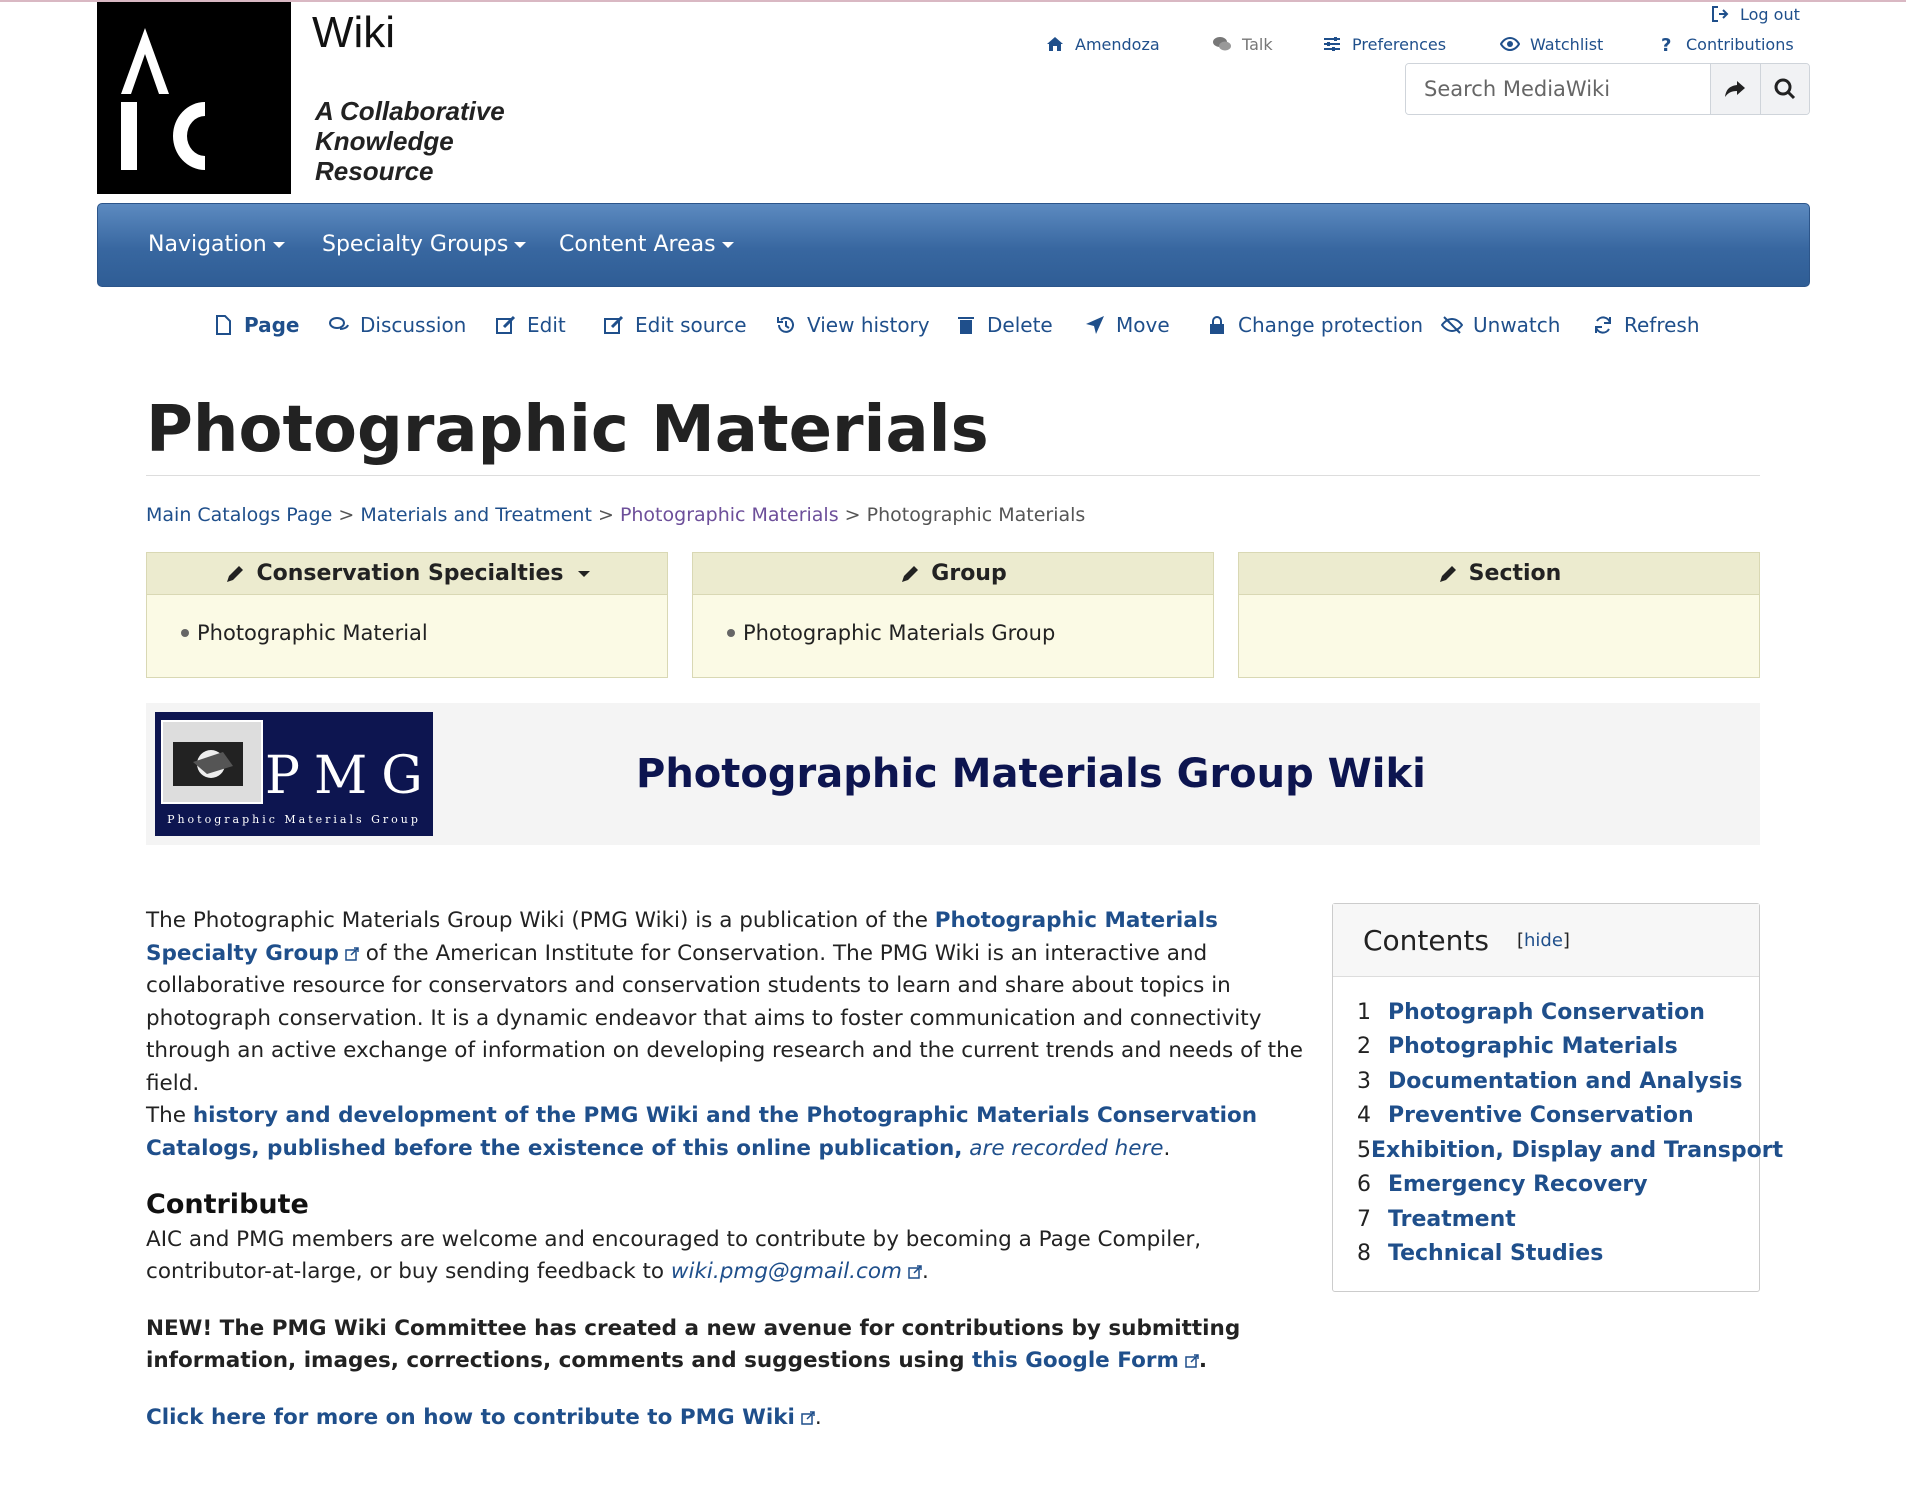  Describe the element at coordinates (339, 323) in the screenshot. I see `comments-icon` at that location.